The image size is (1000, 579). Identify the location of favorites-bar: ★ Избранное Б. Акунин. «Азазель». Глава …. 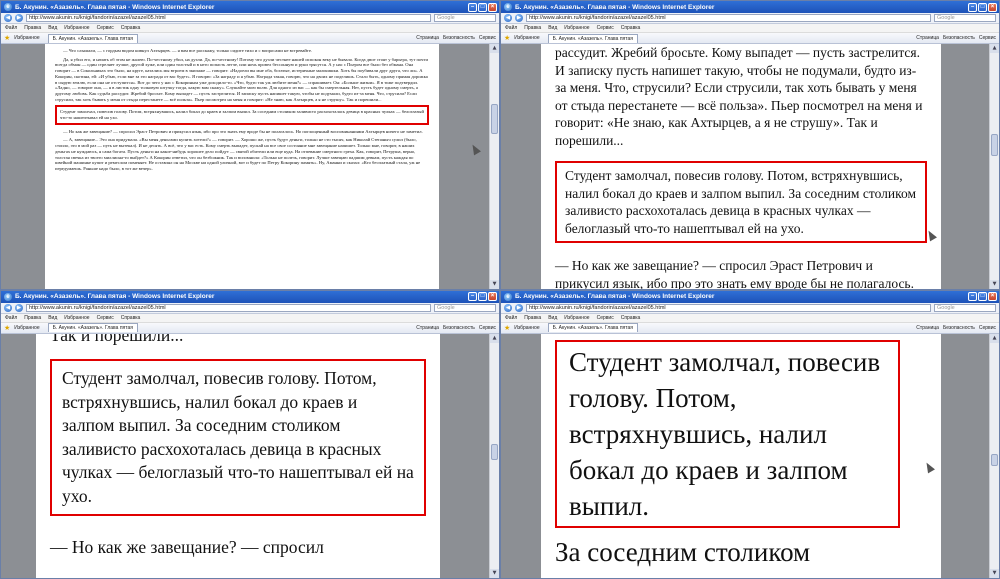
(750, 328).